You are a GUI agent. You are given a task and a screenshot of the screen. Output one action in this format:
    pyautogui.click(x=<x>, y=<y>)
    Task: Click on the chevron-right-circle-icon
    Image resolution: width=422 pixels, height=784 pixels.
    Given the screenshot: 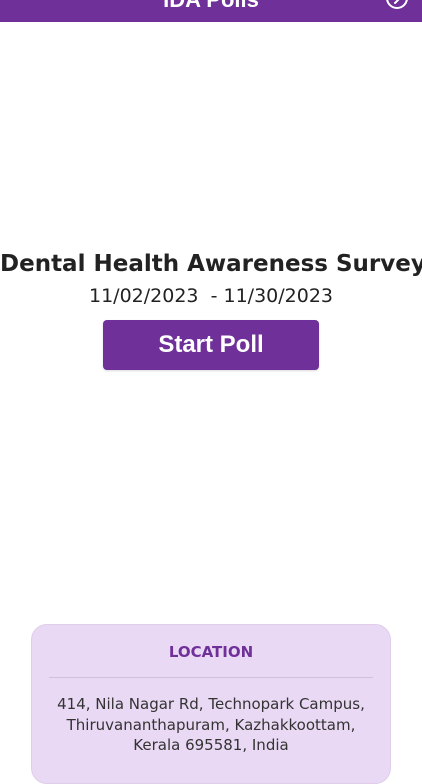 What is the action you would take?
    pyautogui.click(x=397, y=5)
    